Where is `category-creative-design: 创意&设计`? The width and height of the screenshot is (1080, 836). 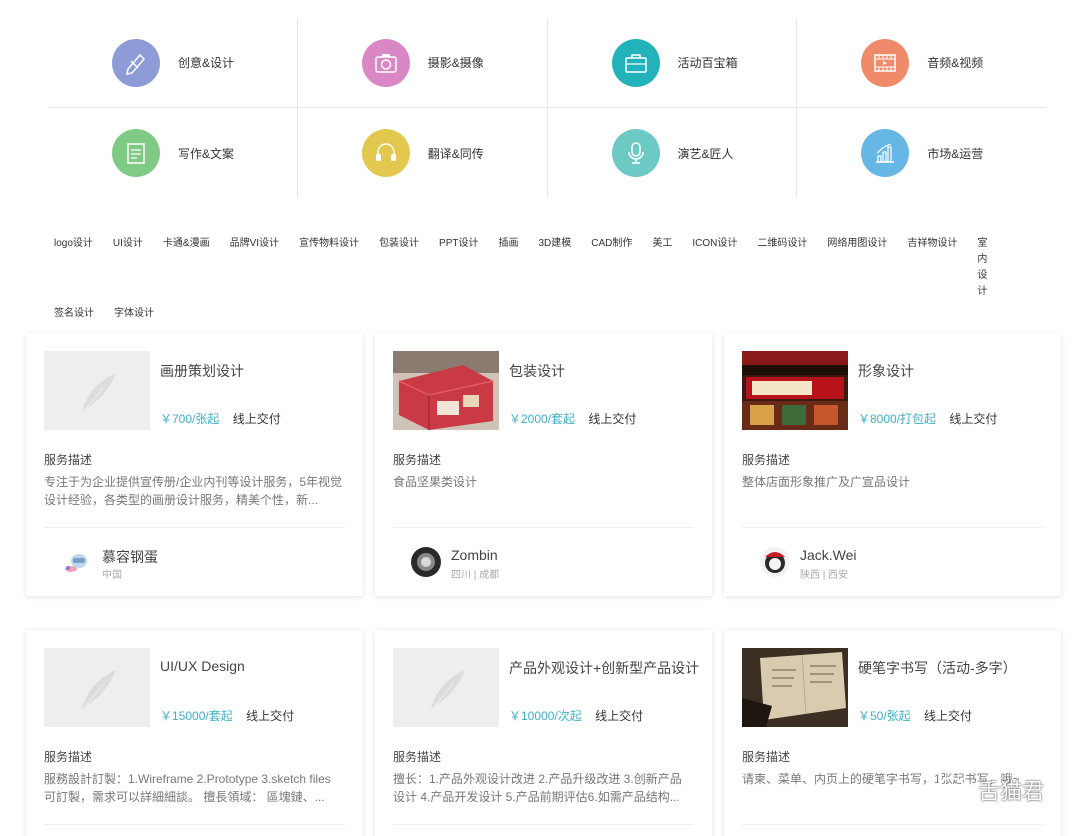
category-creative-design: 创意&设计 is located at coordinates (173, 62).